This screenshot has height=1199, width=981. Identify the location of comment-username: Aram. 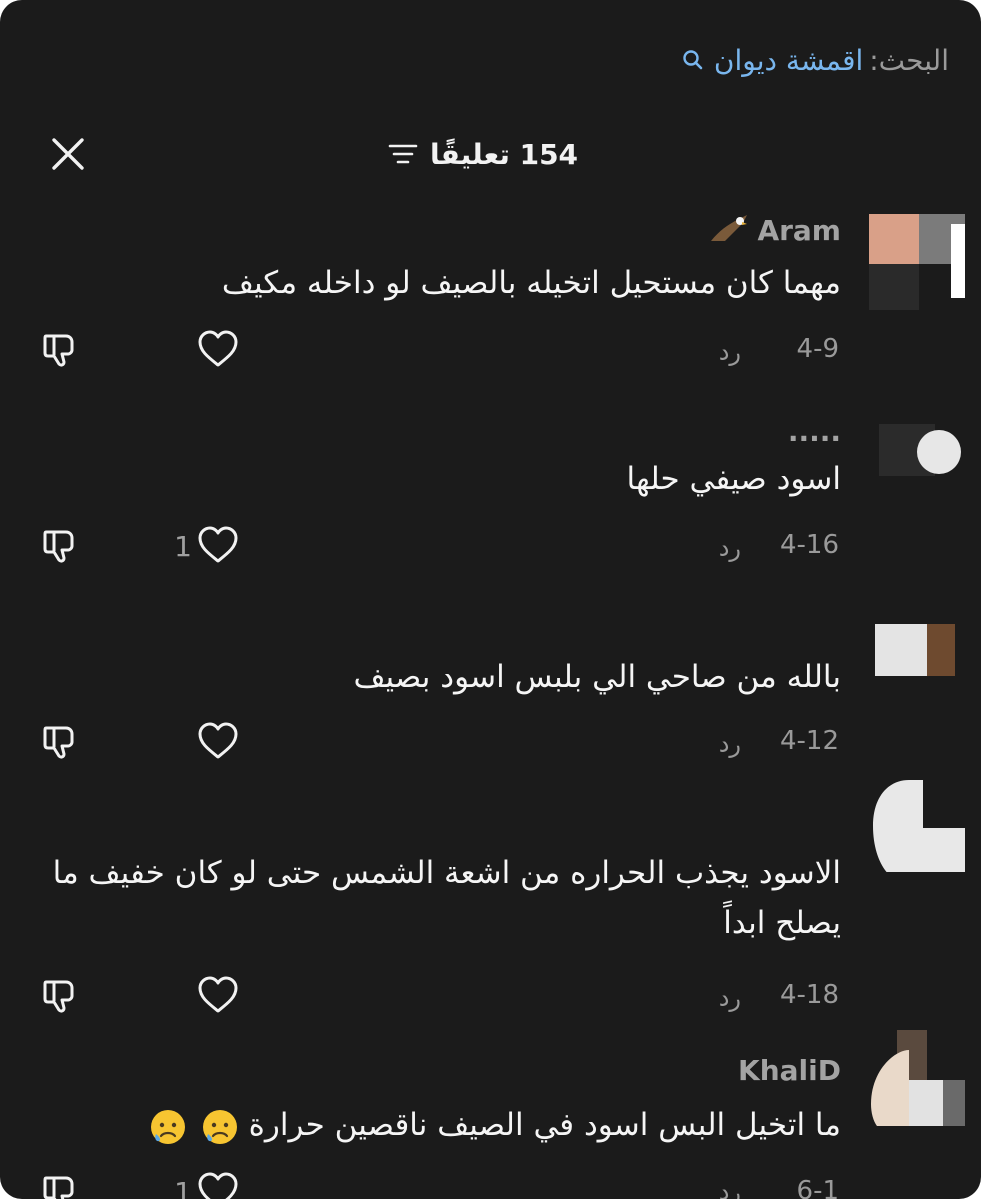
(775, 230).